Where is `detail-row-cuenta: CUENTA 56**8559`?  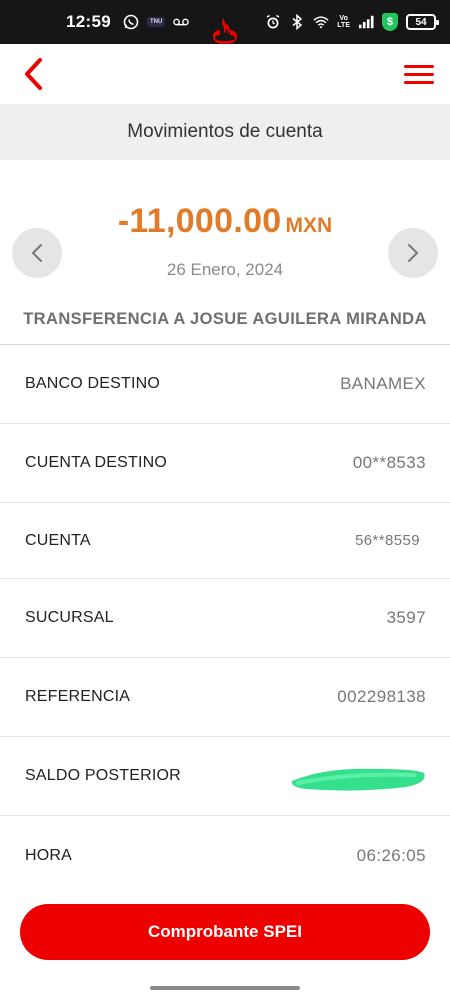 detail-row-cuenta: CUENTA 56**8559 is located at coordinates (225, 541).